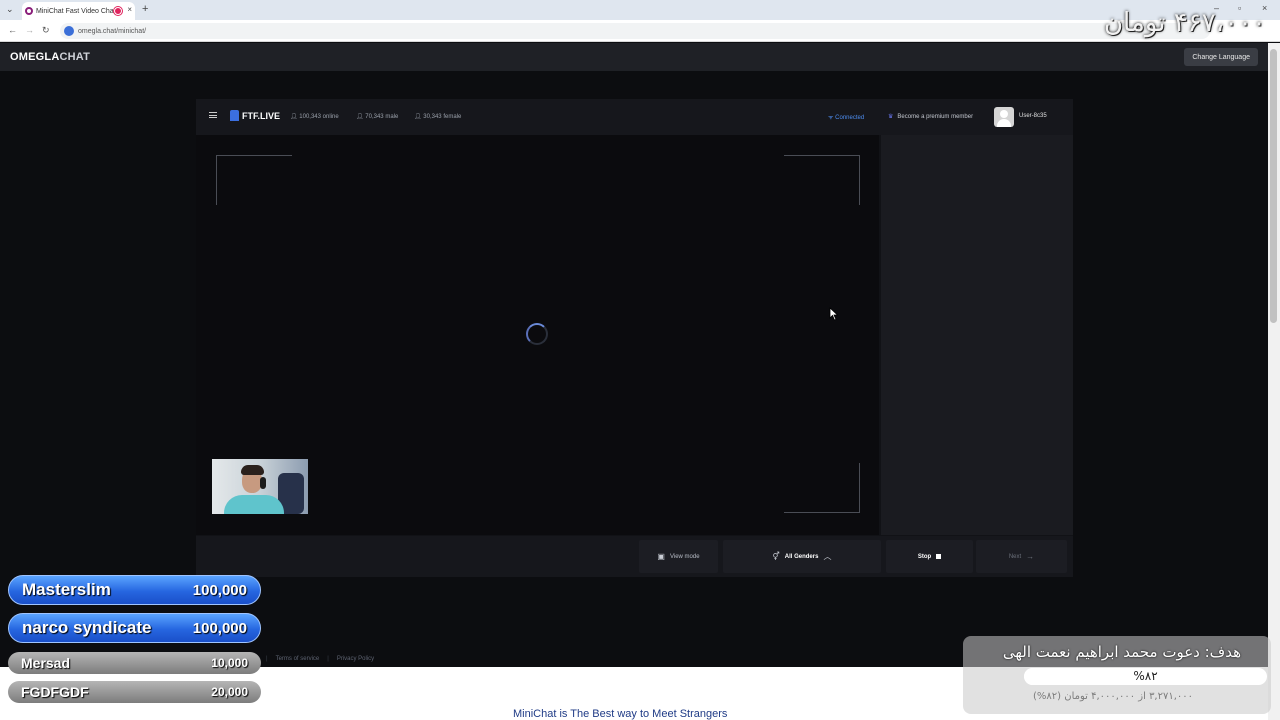 This screenshot has height=720, width=1280. What do you see at coordinates (1274, 381) in the screenshot?
I see `page-scrollbar` at bounding box center [1274, 381].